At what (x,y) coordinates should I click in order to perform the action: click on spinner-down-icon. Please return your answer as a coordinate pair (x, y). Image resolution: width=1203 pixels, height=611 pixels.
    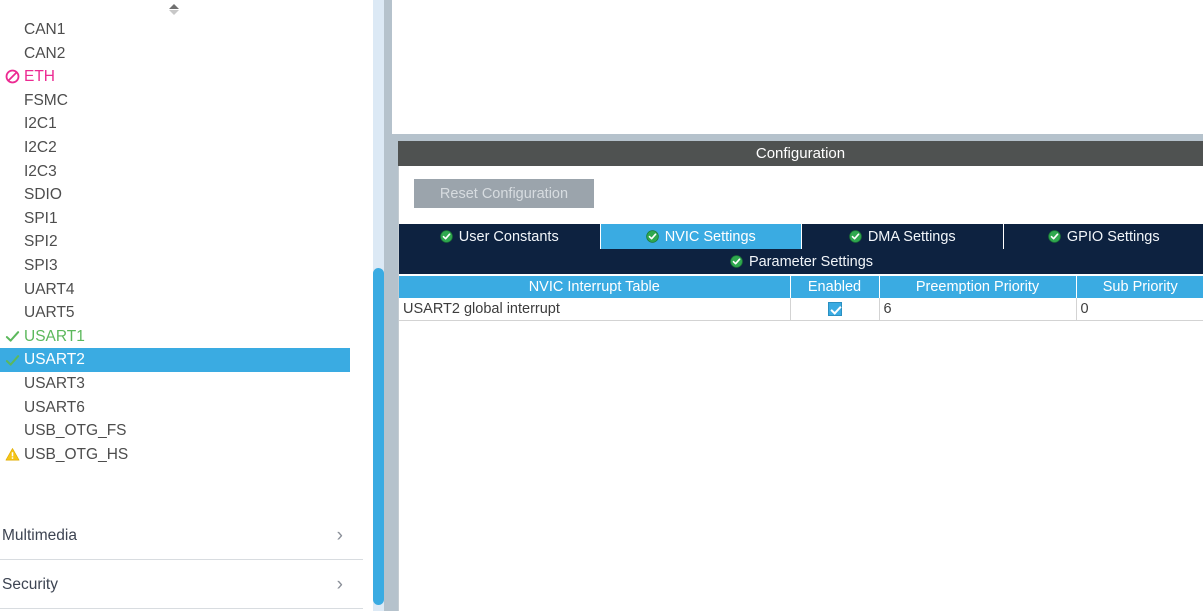
    Looking at the image, I should click on (174, 12).